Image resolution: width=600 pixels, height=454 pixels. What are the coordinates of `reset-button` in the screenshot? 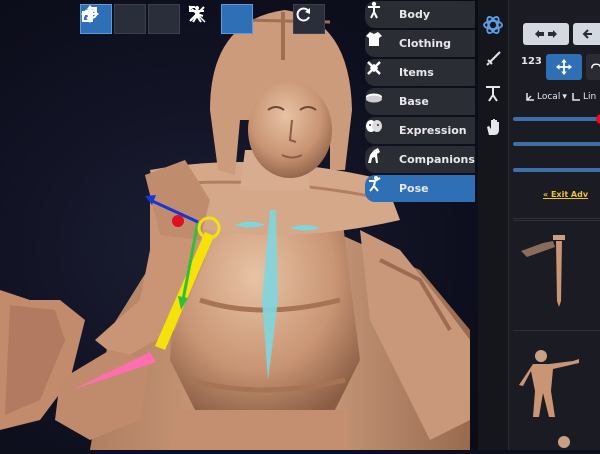 It's located at (309, 19).